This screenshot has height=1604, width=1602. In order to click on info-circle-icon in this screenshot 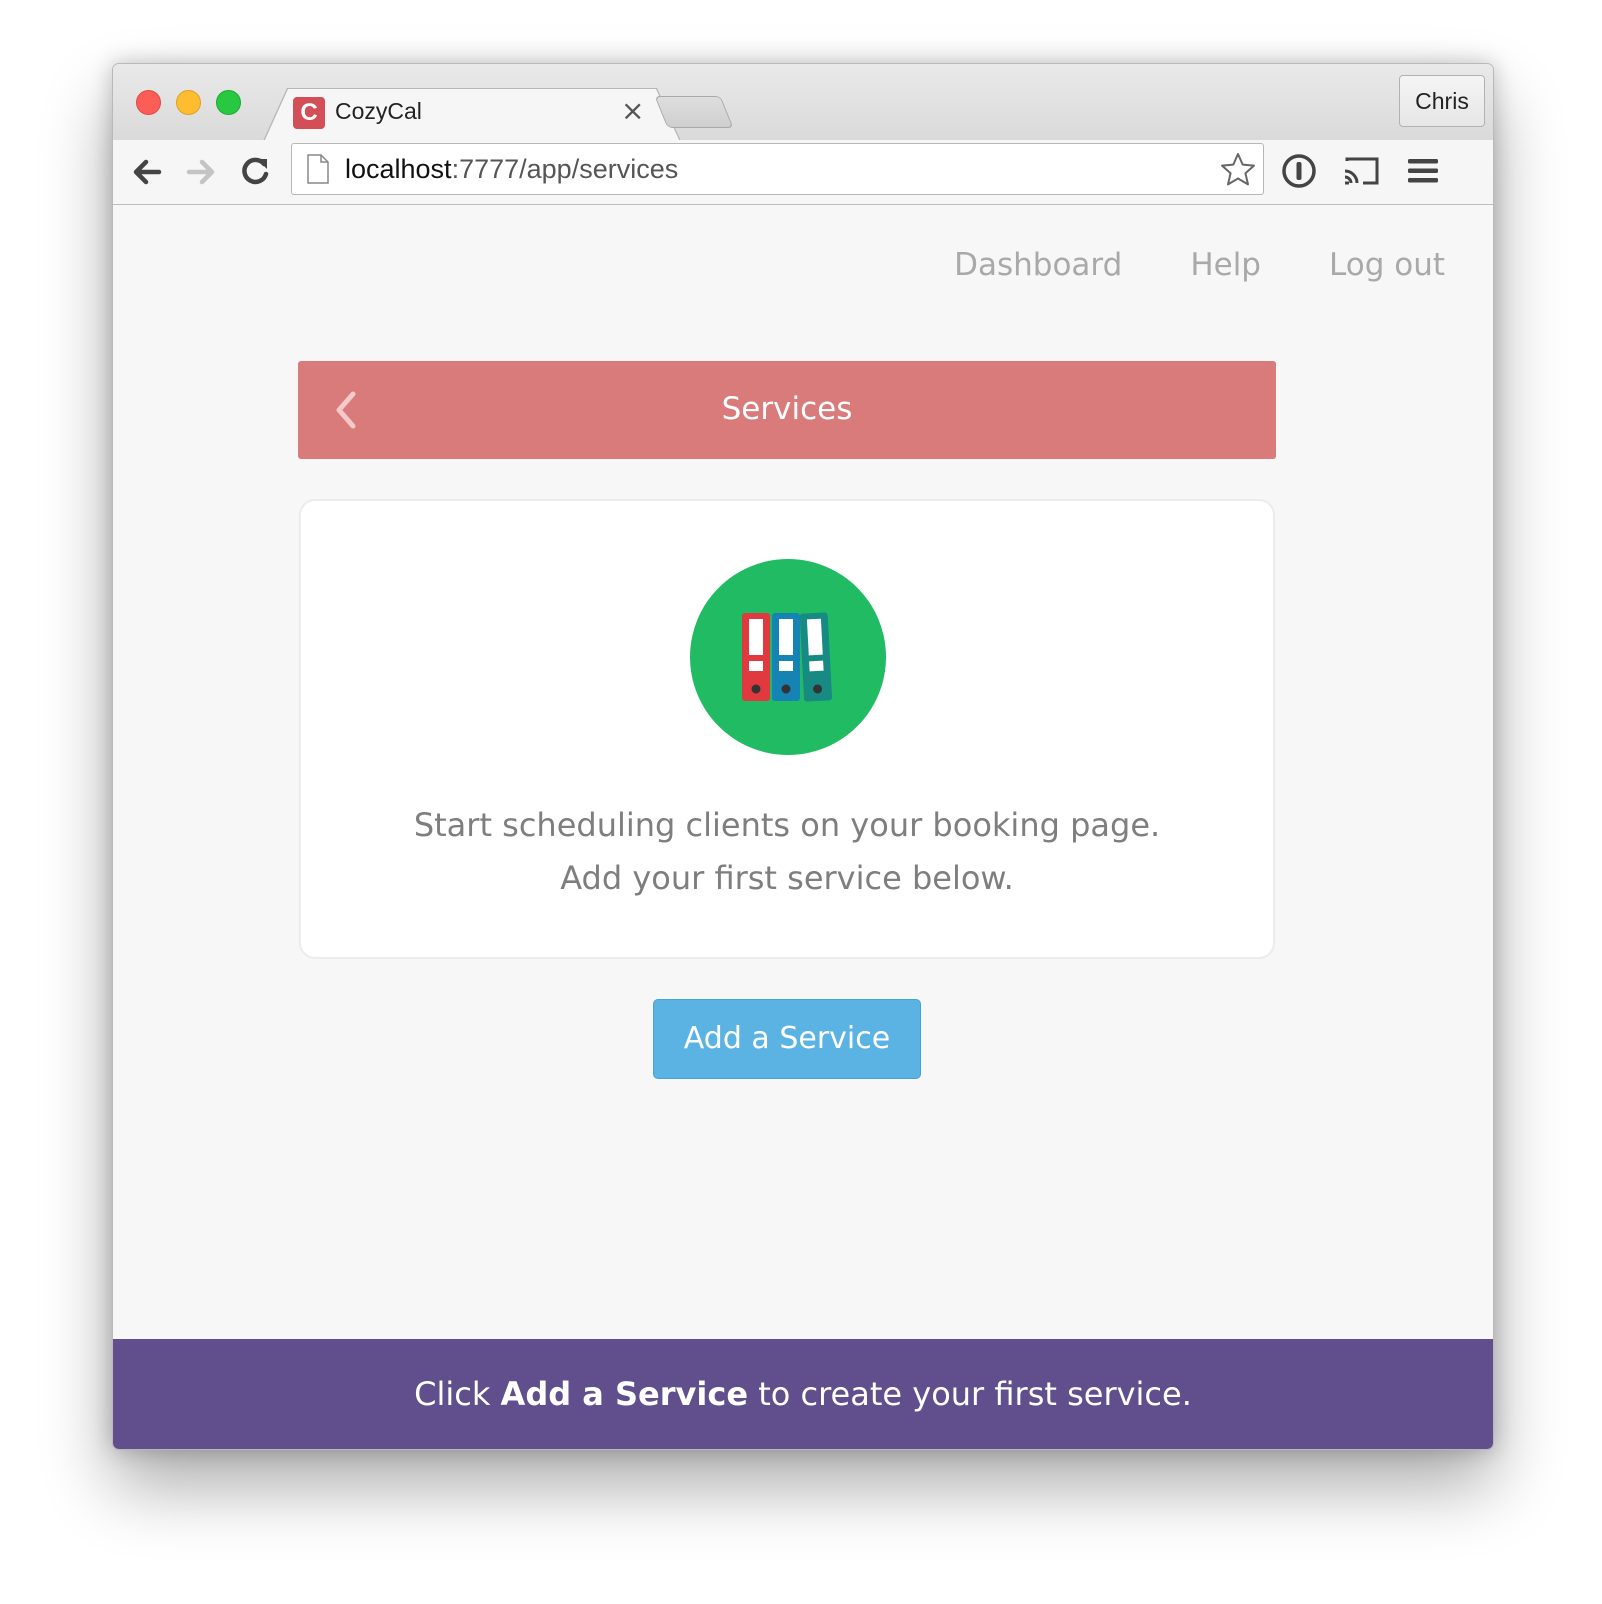, I will do `click(1299, 171)`.